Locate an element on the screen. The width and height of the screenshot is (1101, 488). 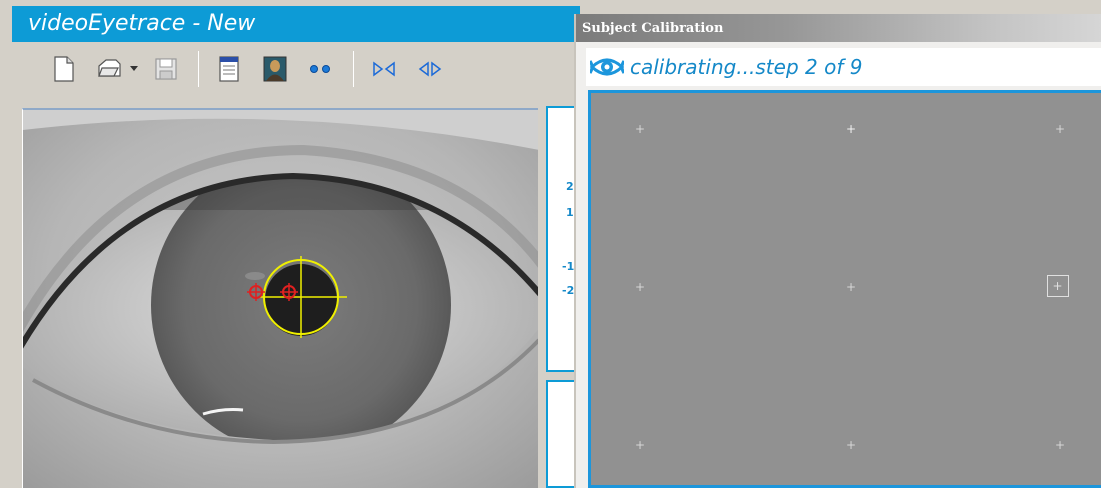
widen-icon is located at coordinates (430, 69).